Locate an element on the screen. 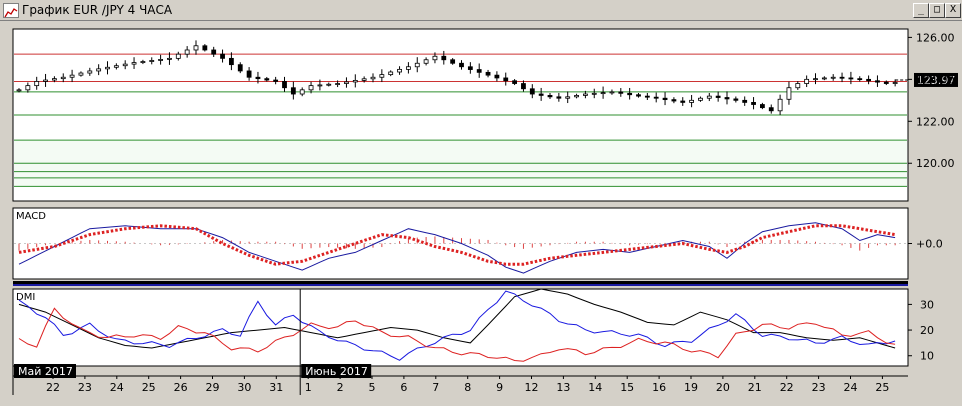 This screenshot has height=406, width=962. x-tick-label: 14 is located at coordinates (595, 387).